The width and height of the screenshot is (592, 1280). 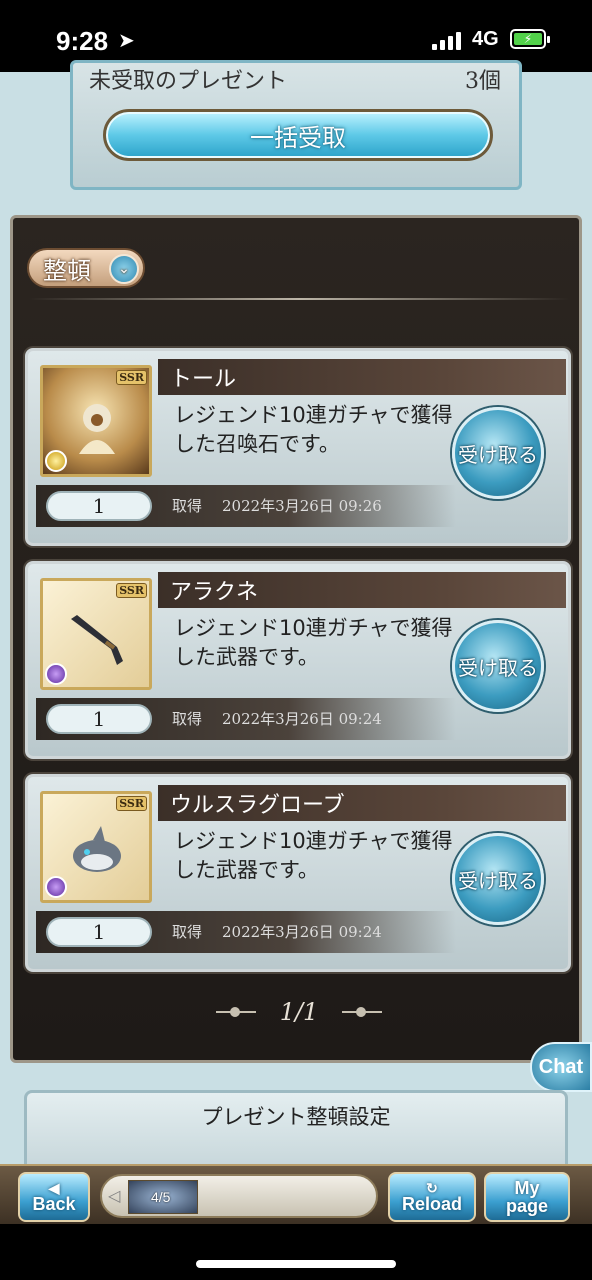 I want to click on reload-button: ↻ Reload, so click(x=432, y=1197).